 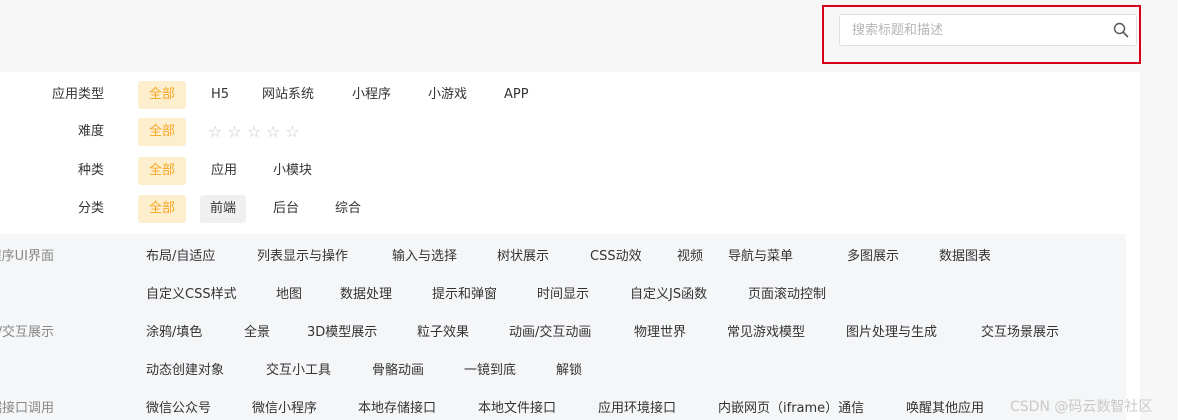 What do you see at coordinates (873, 257) in the screenshot?
I see `subcategory-item: 多图展示` at bounding box center [873, 257].